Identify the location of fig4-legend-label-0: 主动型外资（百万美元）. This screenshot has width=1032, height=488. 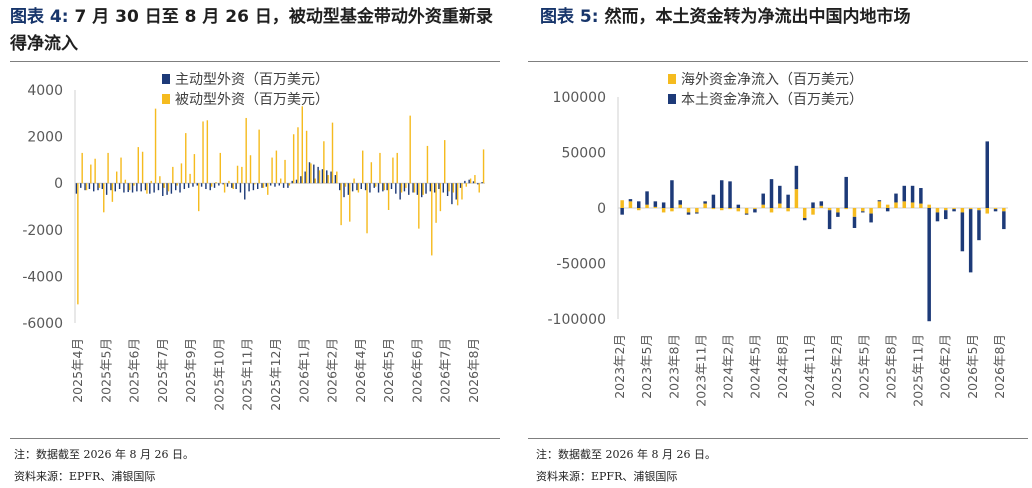
(252, 80).